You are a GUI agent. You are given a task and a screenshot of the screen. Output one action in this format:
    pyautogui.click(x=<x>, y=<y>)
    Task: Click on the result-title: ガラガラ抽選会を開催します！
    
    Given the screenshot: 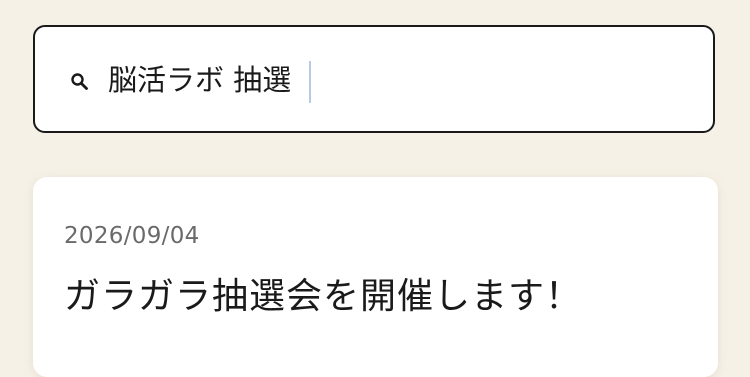 What is the action you would take?
    pyautogui.click(x=323, y=293)
    